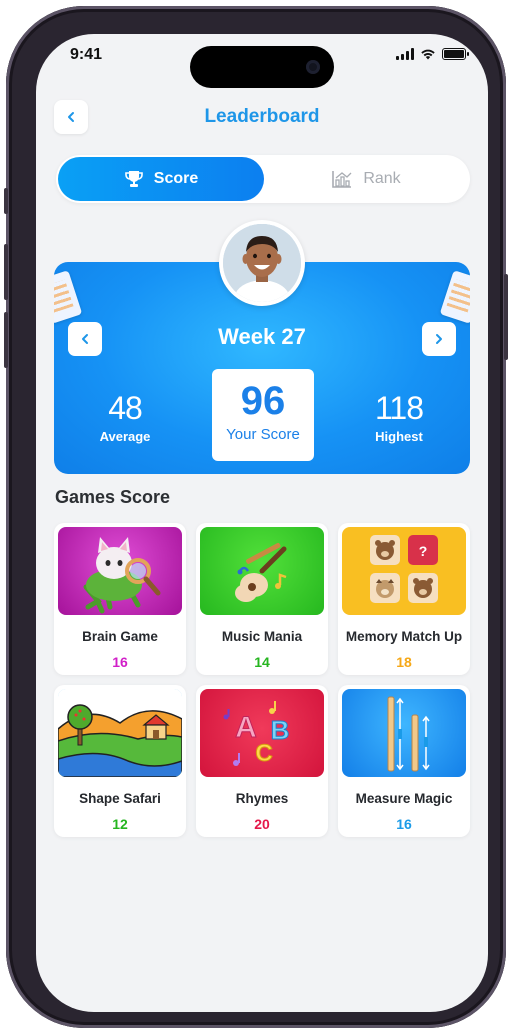 Image resolution: width=512 pixels, height=1034 pixels. I want to click on guitar-icon, so click(262, 571).